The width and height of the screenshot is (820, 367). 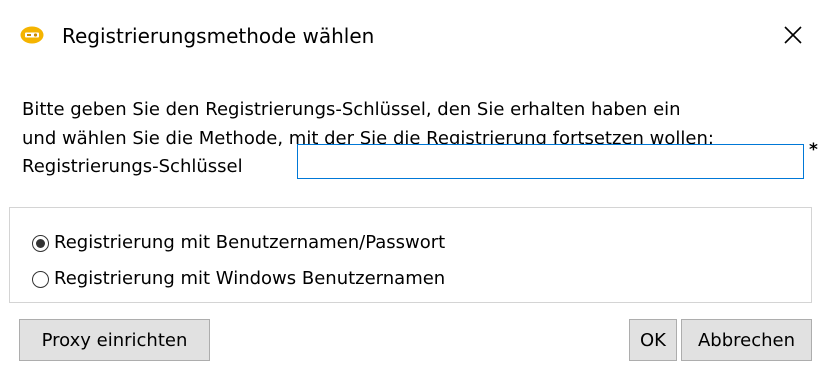 I want to click on registration-key-label: Registrierungs-Schlüssel, so click(x=132, y=166).